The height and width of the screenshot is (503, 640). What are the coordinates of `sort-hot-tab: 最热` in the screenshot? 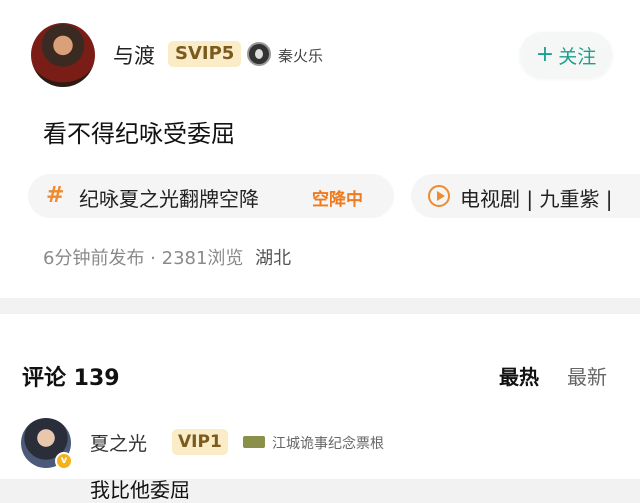 It's located at (519, 375).